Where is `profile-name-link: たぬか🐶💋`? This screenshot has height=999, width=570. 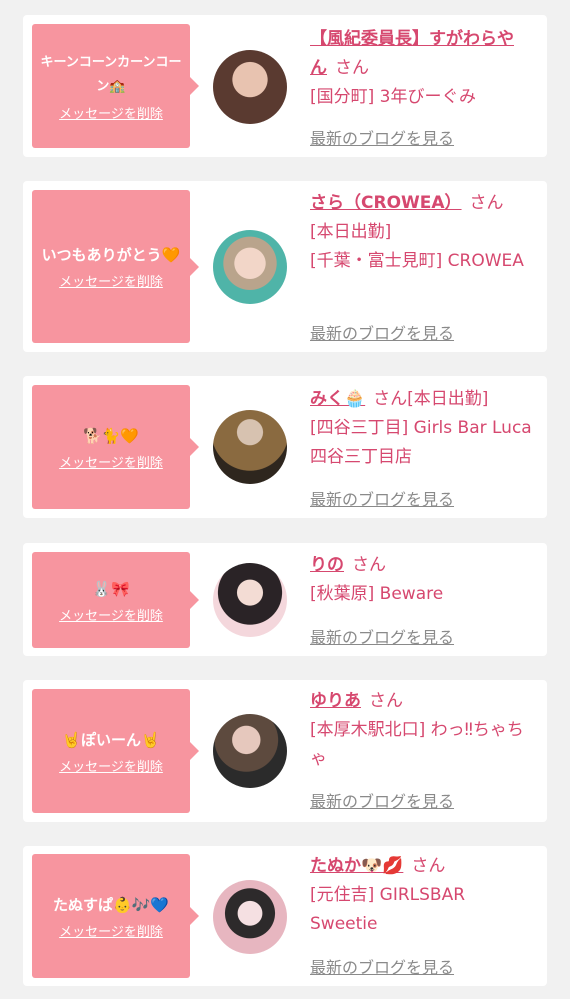 profile-name-link: たぬか🐶💋 is located at coordinates (356, 866).